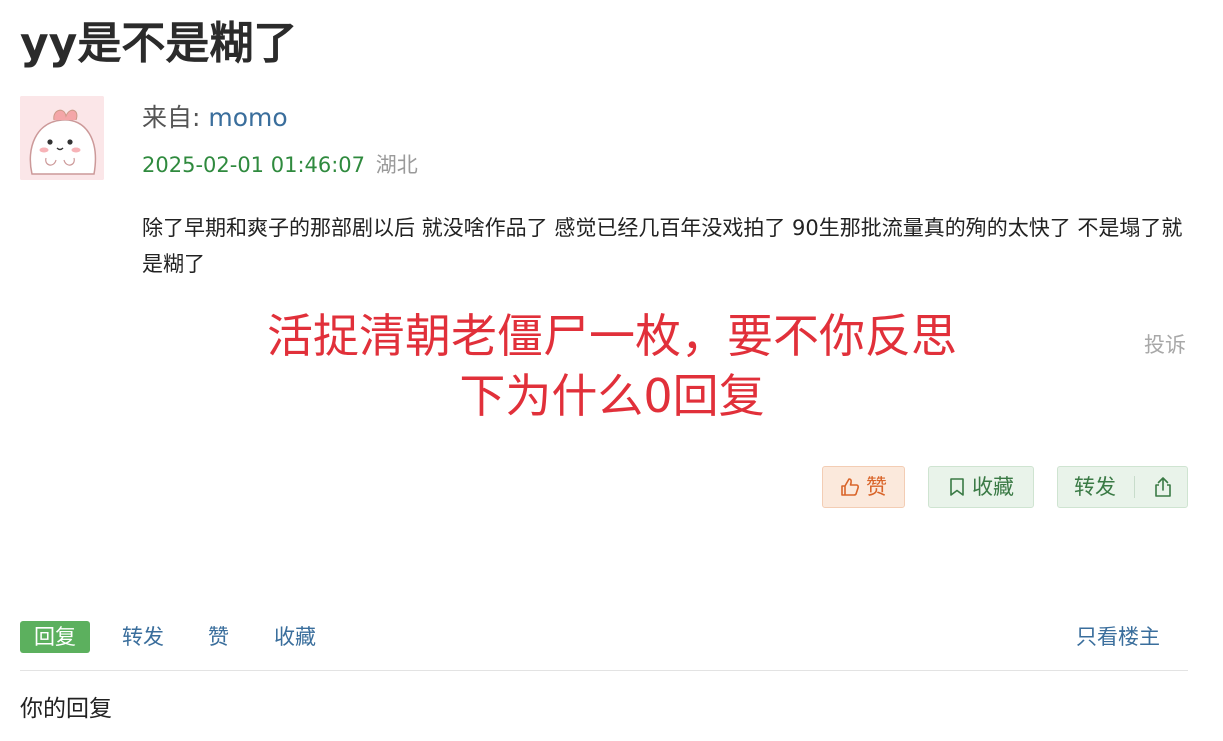 This screenshot has height=741, width=1223. I want to click on favorite-tab: 收藏, so click(295, 637).